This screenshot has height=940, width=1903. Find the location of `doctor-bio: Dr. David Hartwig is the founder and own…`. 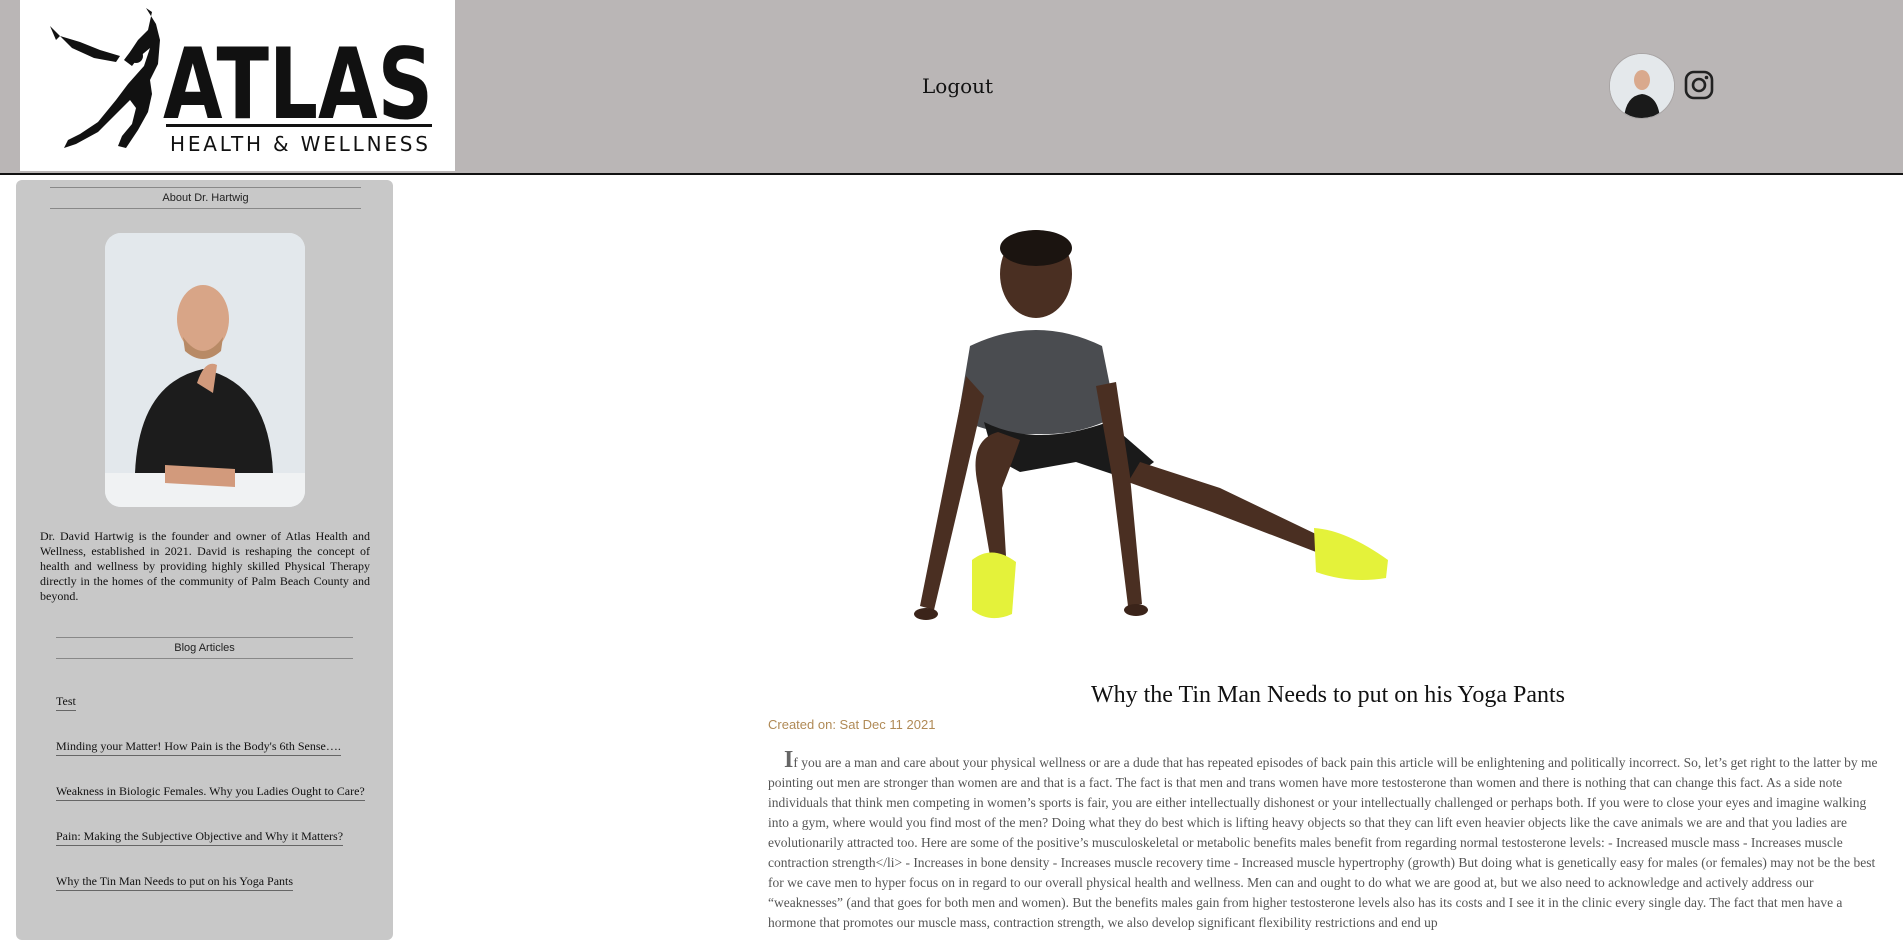

doctor-bio: Dr. David Hartwig is the founder and own… is located at coordinates (205, 566).